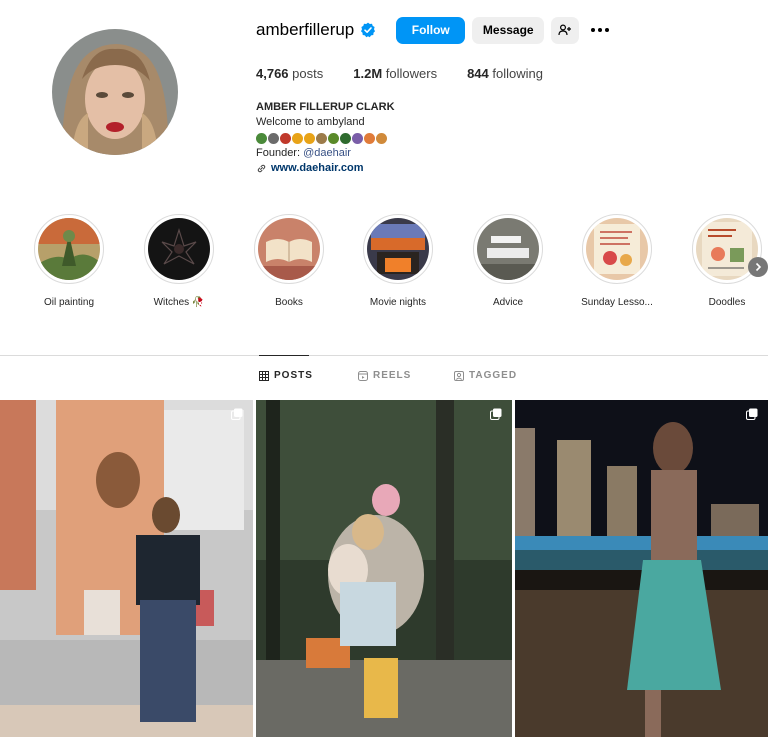 The width and height of the screenshot is (768, 737). What do you see at coordinates (69, 302) in the screenshot?
I see `highlight-label: Oil painting` at bounding box center [69, 302].